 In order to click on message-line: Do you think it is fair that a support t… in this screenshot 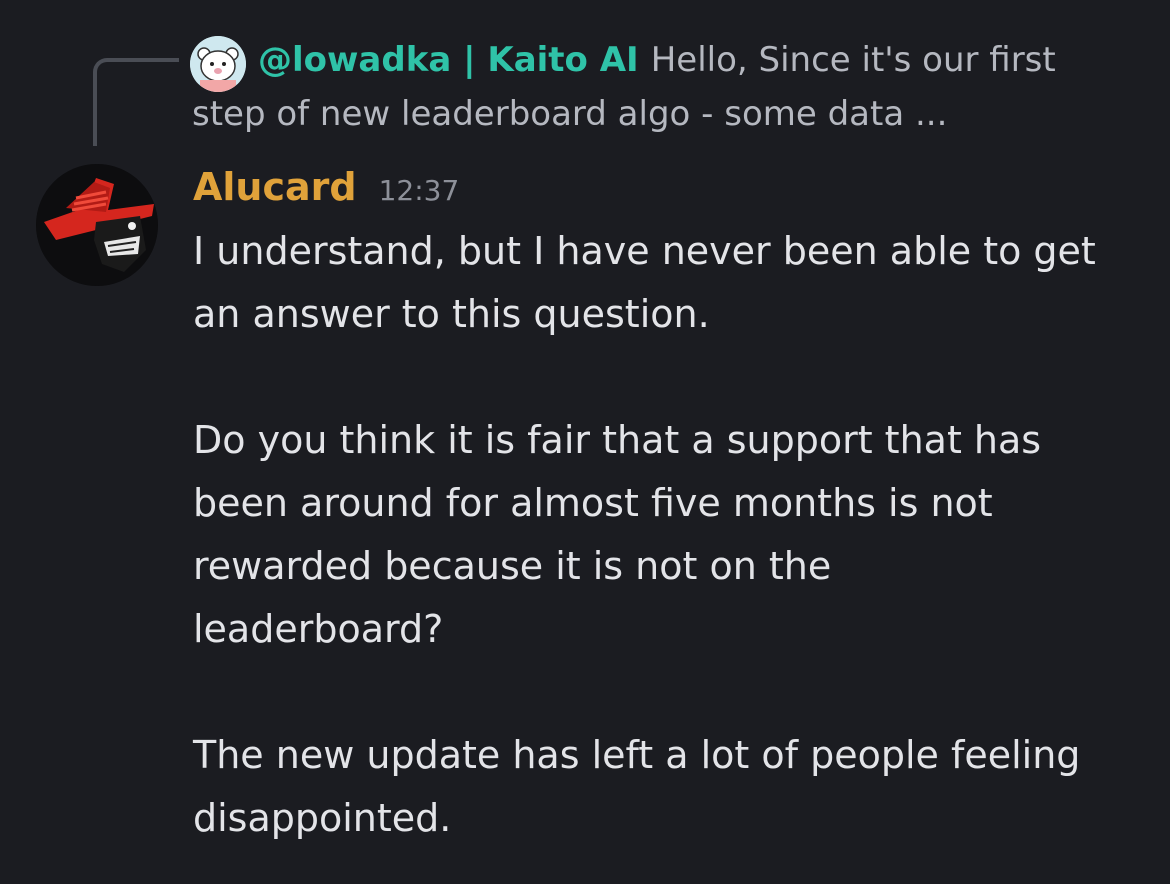, I will do `click(617, 440)`.